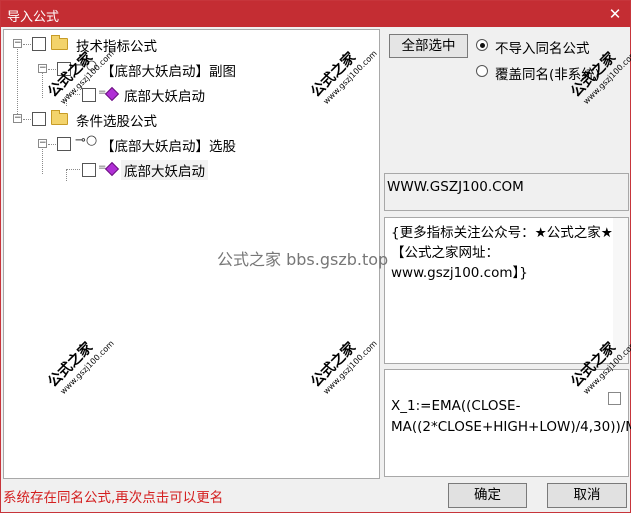 The image size is (631, 513). Describe the element at coordinates (620, 290) in the screenshot. I see `description-scrollbar` at that location.